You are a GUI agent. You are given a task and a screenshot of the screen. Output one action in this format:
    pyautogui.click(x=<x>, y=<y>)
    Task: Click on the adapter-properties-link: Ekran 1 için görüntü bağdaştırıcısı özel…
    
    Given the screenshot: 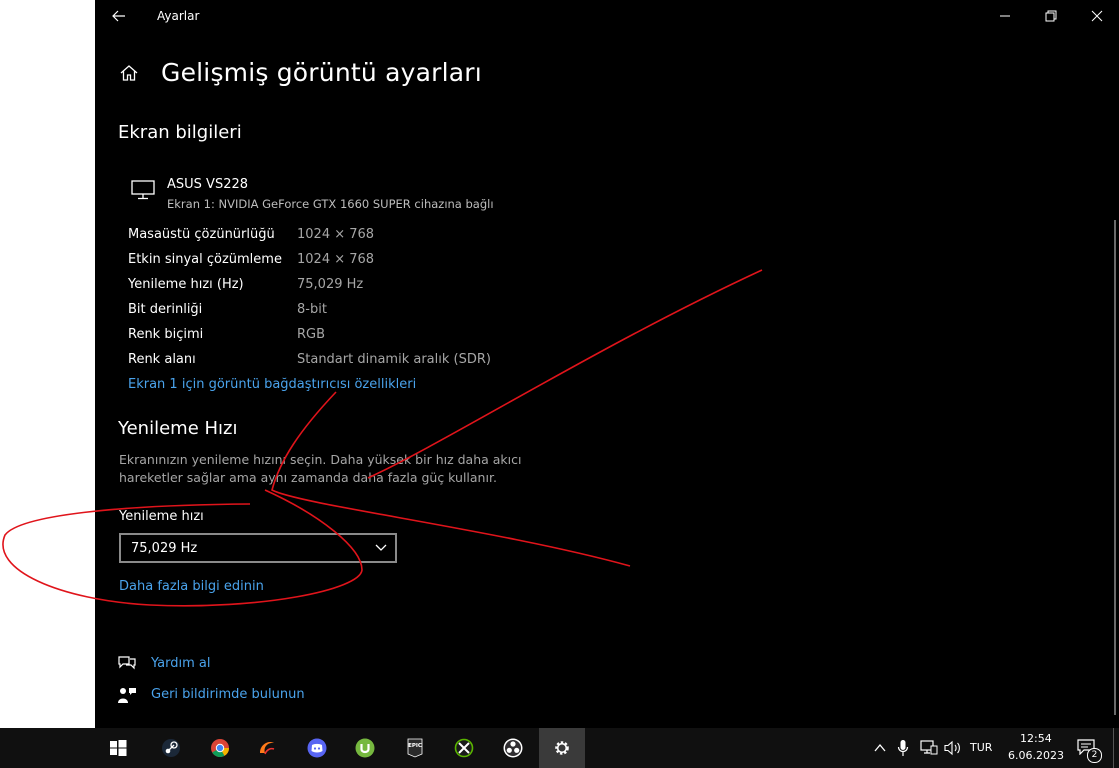 What is the action you would take?
    pyautogui.click(x=272, y=384)
    